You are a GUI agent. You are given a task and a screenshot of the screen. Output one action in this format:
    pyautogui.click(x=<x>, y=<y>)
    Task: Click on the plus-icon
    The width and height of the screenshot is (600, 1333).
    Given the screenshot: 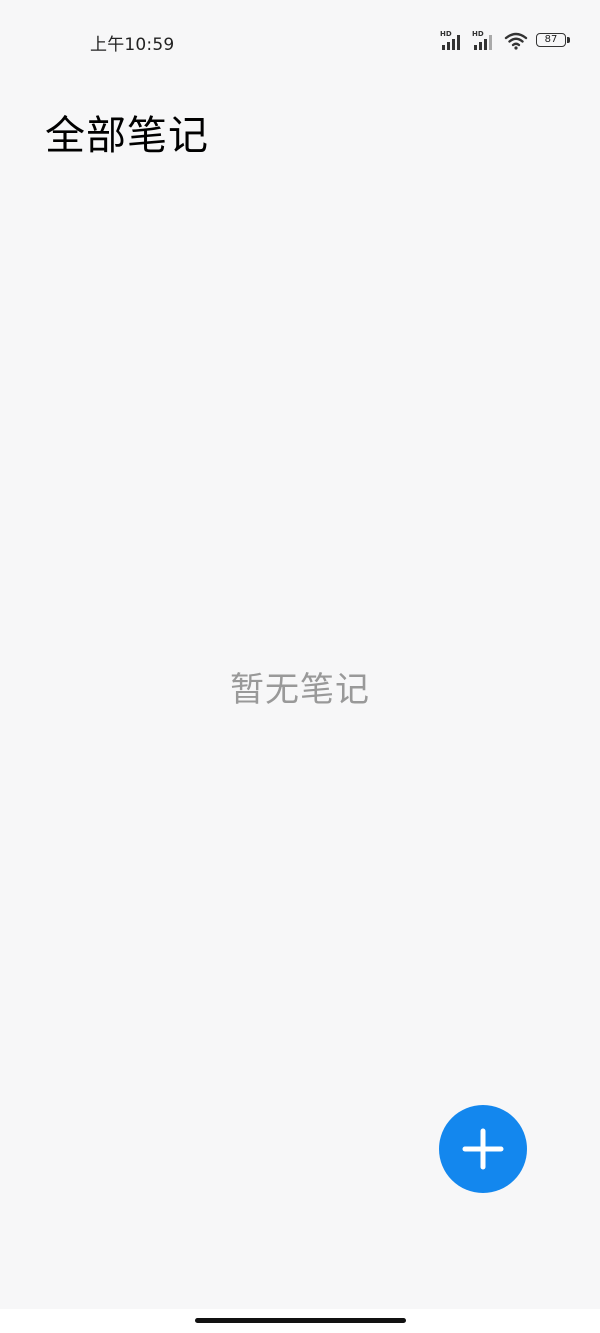 What is the action you would take?
    pyautogui.click(x=483, y=1149)
    